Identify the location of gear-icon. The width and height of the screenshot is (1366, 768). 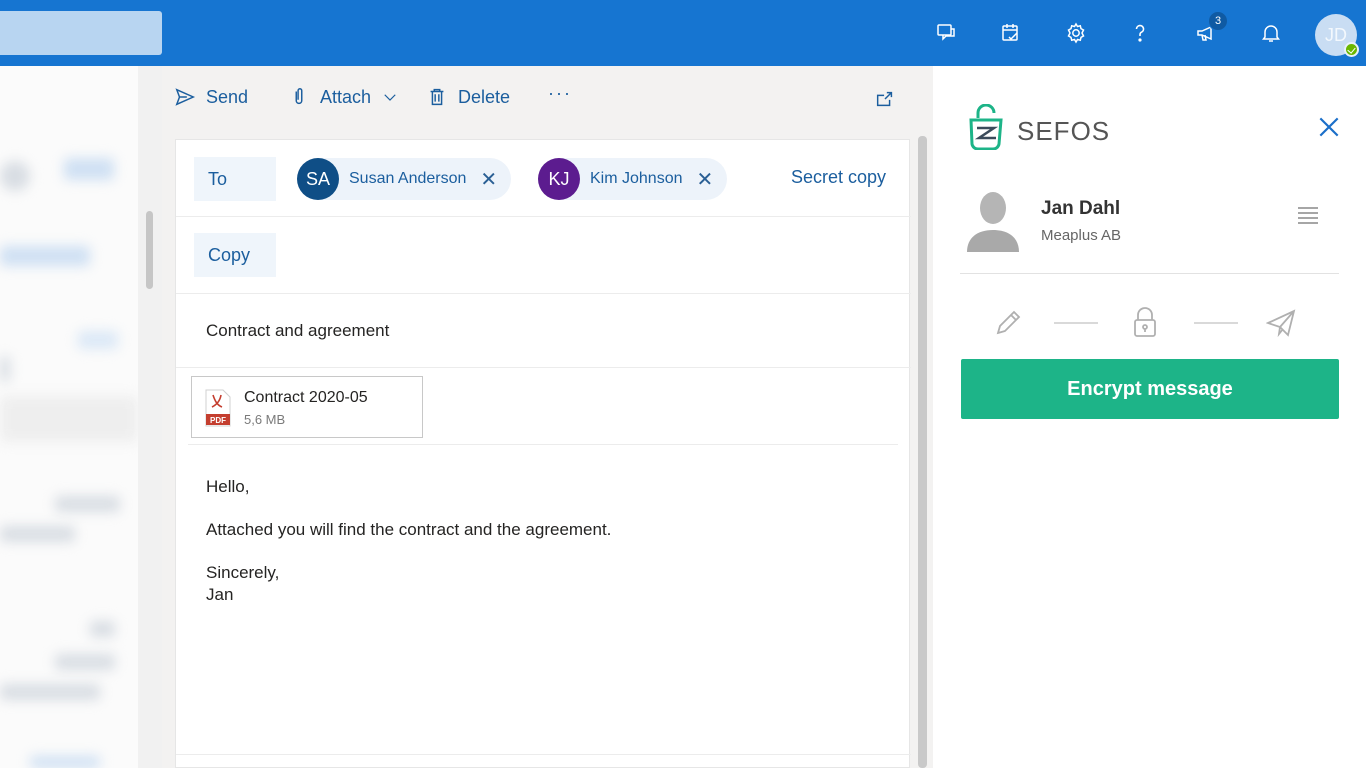
(1076, 33).